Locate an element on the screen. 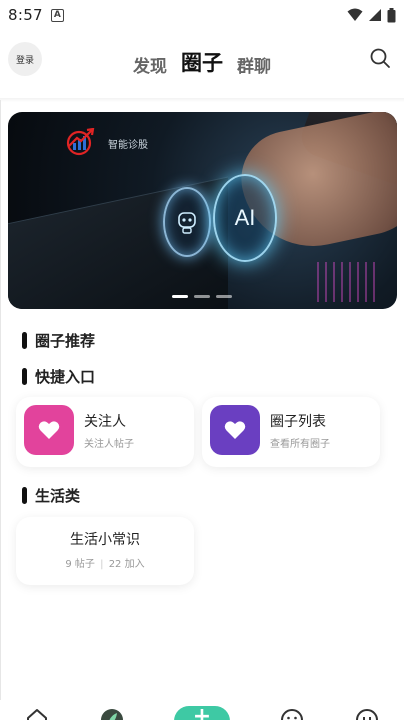 Image resolution: width=404 pixels, height=720 pixels. home-icon is located at coordinates (37, 713).